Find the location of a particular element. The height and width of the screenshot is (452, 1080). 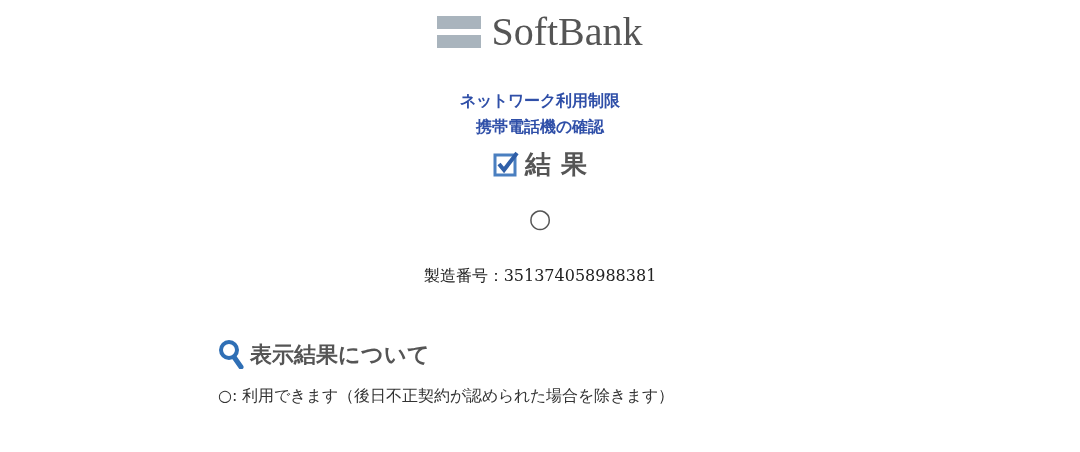

checkbox-icon is located at coordinates (506, 164).